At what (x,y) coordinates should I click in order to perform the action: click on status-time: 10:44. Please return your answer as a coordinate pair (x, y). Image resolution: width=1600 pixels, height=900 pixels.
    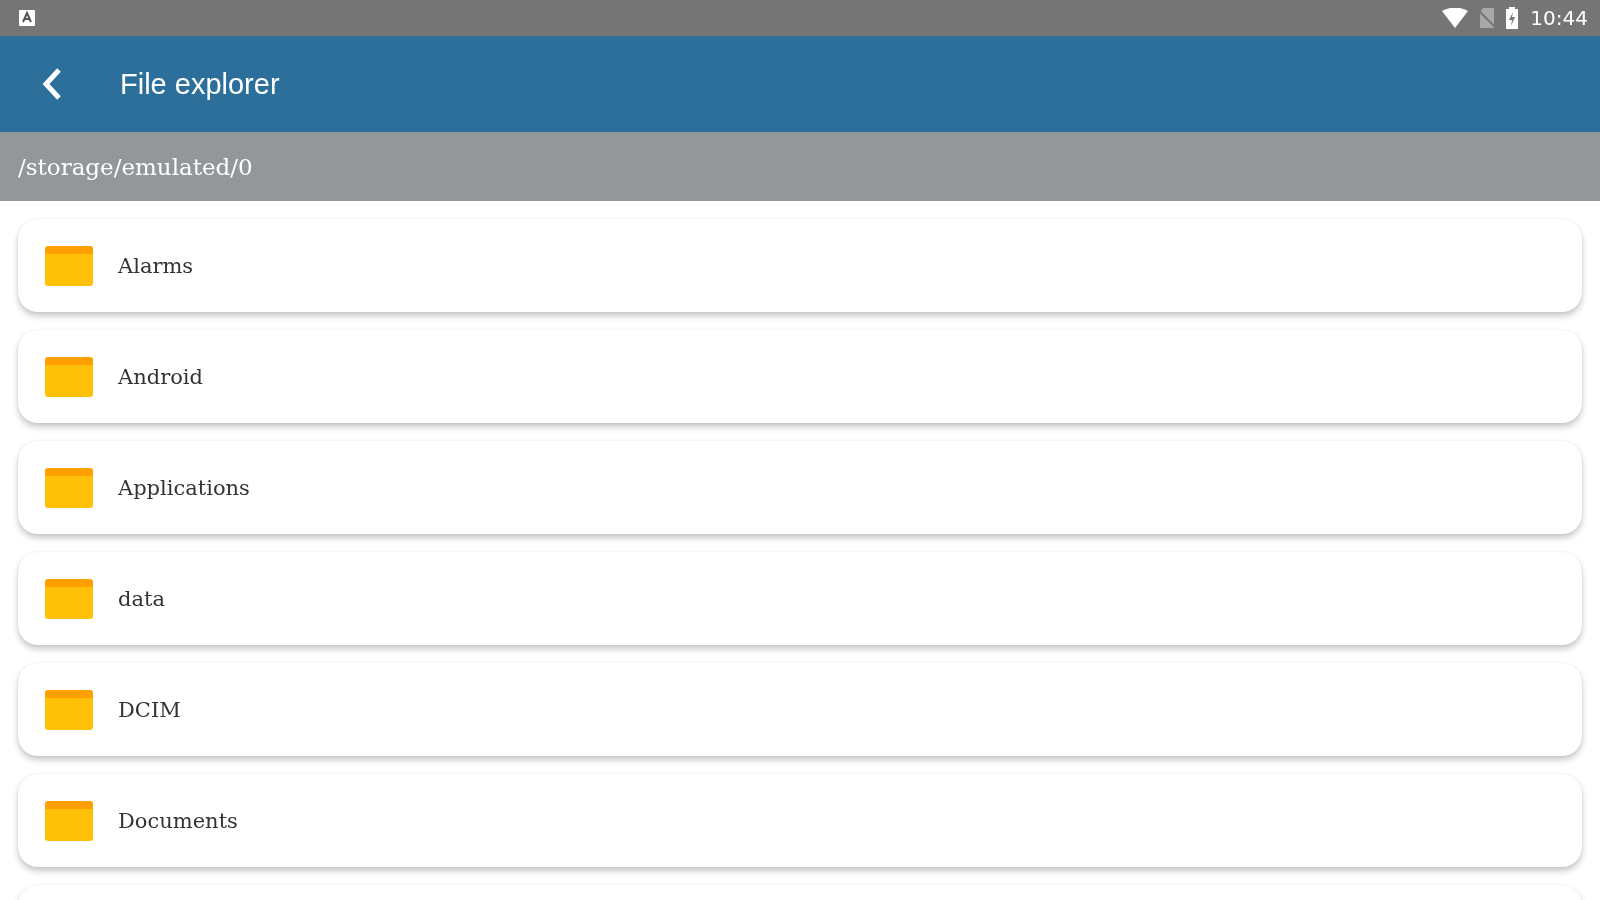
    Looking at the image, I should click on (1559, 18).